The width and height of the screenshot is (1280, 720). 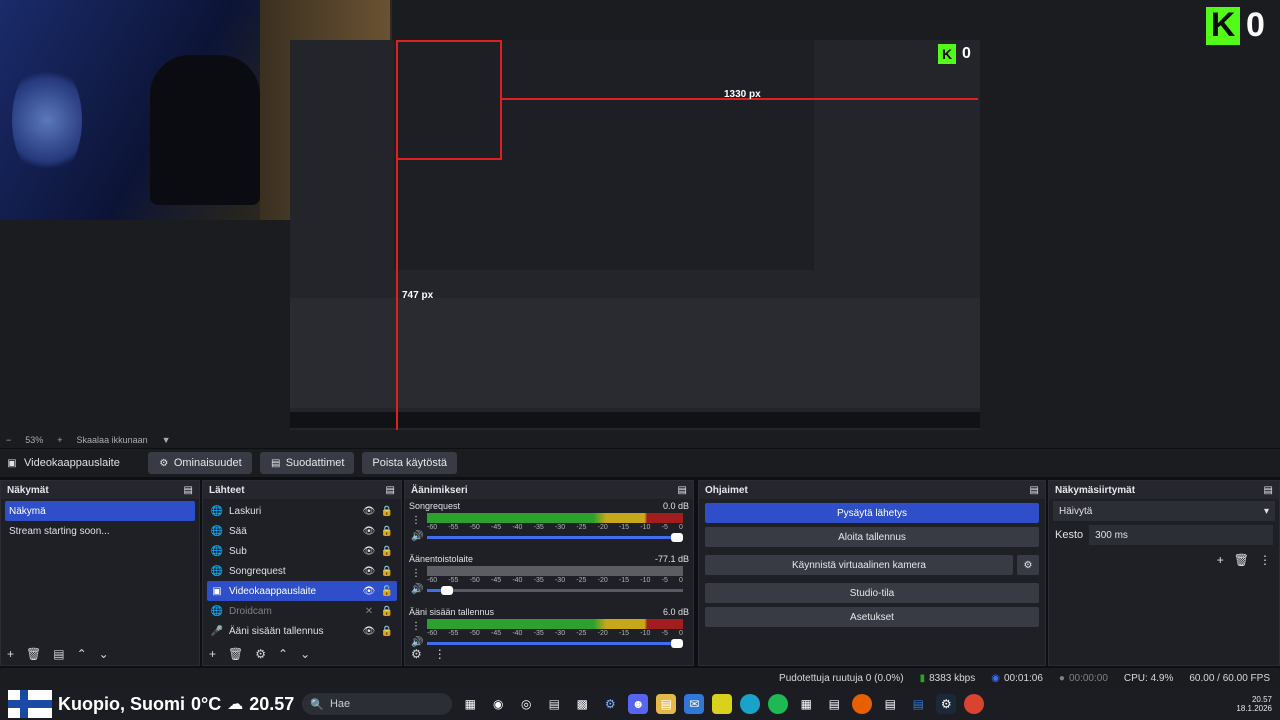 What do you see at coordinates (417, 589) in the screenshot?
I see `speaker-muted-icon: 🔊` at bounding box center [417, 589].